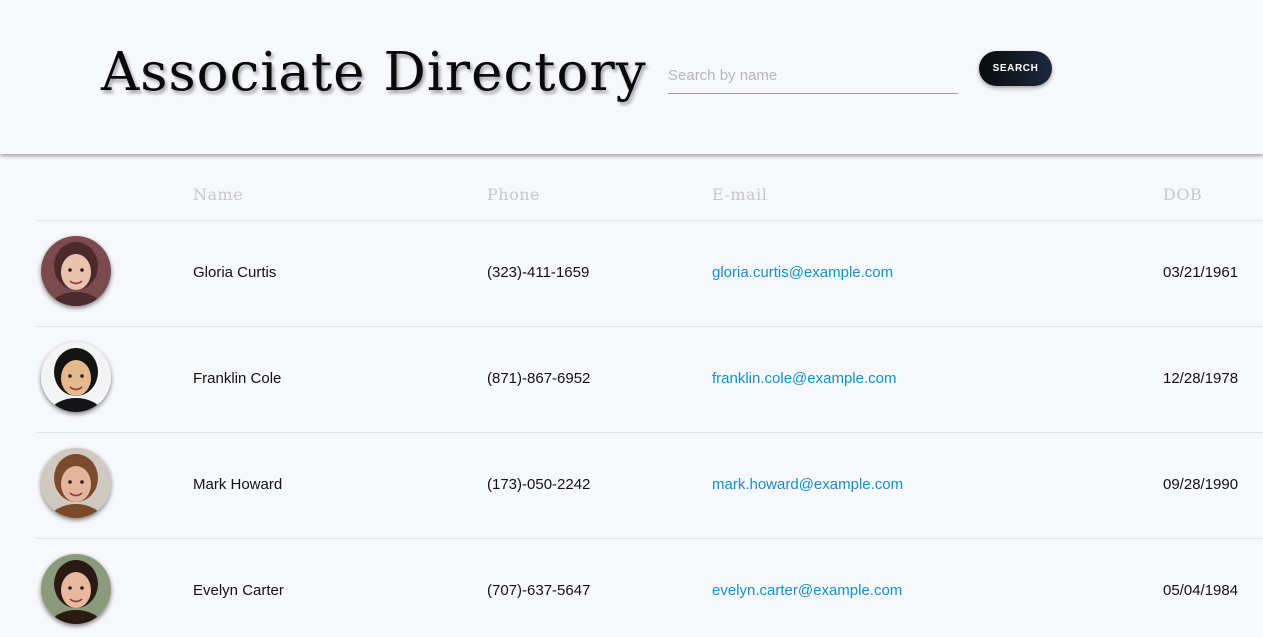 This screenshot has height=637, width=1263. I want to click on associate-name: Evelyn Carter, so click(238, 590).